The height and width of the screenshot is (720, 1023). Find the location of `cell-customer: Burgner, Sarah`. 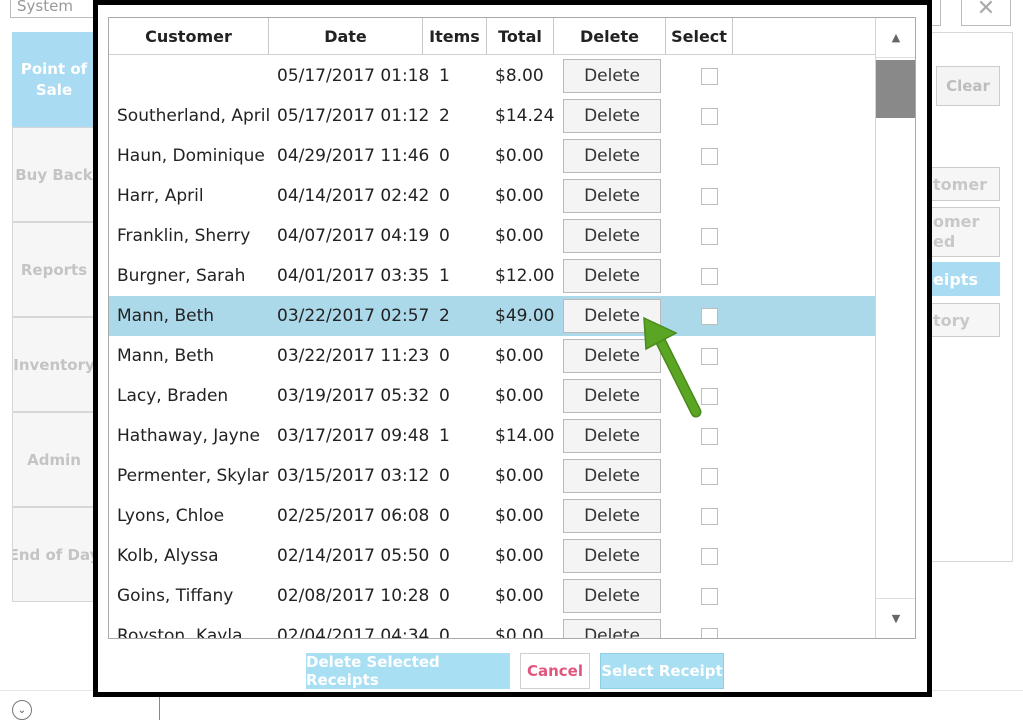

cell-customer: Burgner, Sarah is located at coordinates (181, 276).